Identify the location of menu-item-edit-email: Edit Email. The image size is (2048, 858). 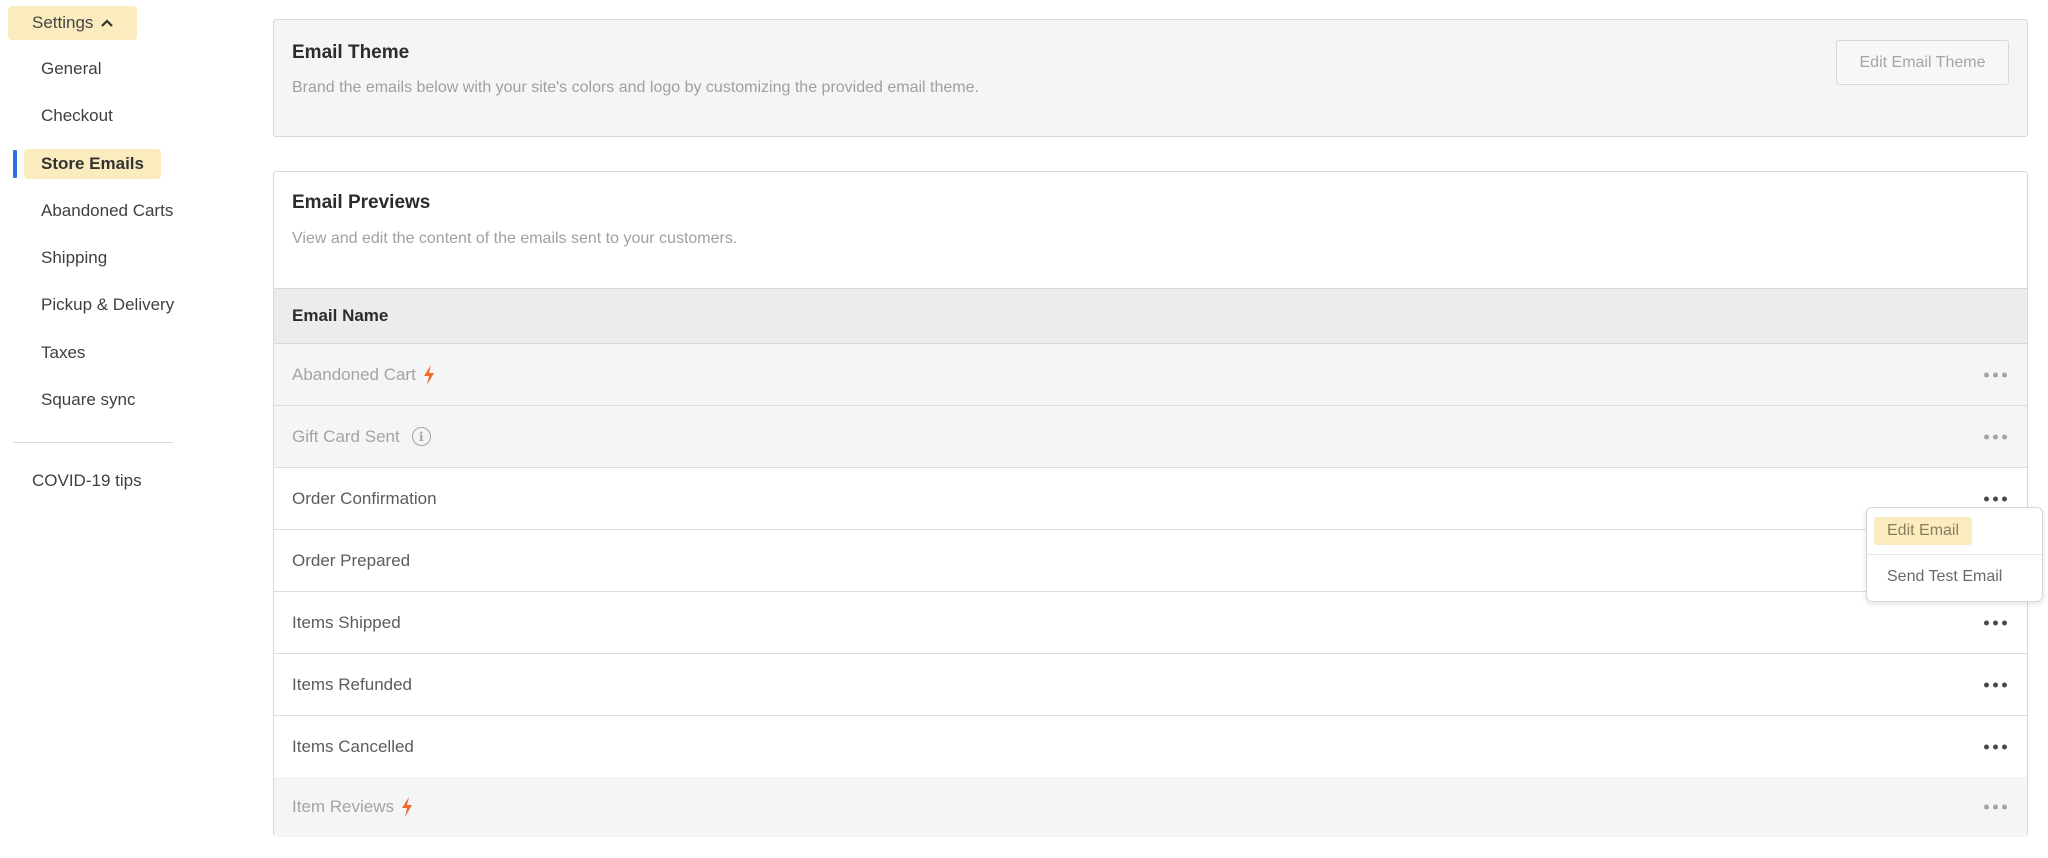
(1923, 531).